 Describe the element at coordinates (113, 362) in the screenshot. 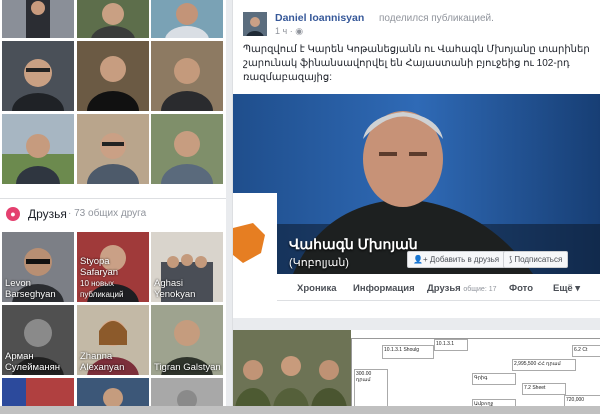

I see `friend-name: Zhanna Alexanyan` at that location.